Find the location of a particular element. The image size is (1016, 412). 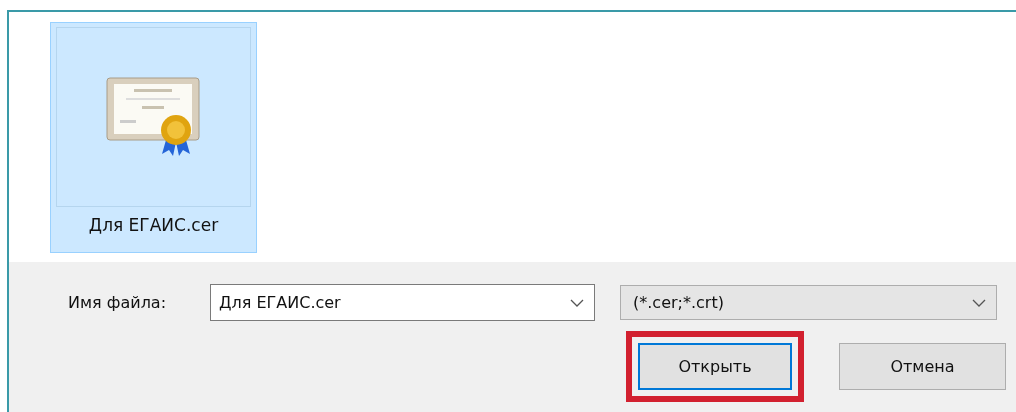

file-type-dropdown: (*.cer;*.crt) is located at coordinates (808, 302).